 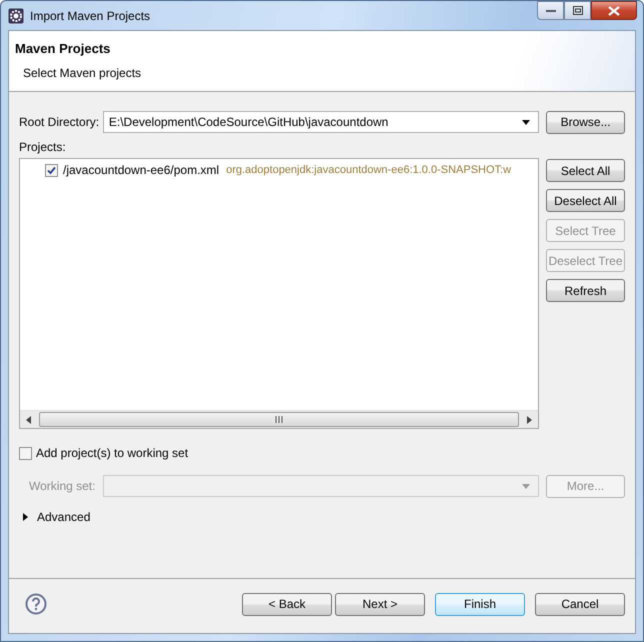 I want to click on minimize-button, so click(x=550, y=10).